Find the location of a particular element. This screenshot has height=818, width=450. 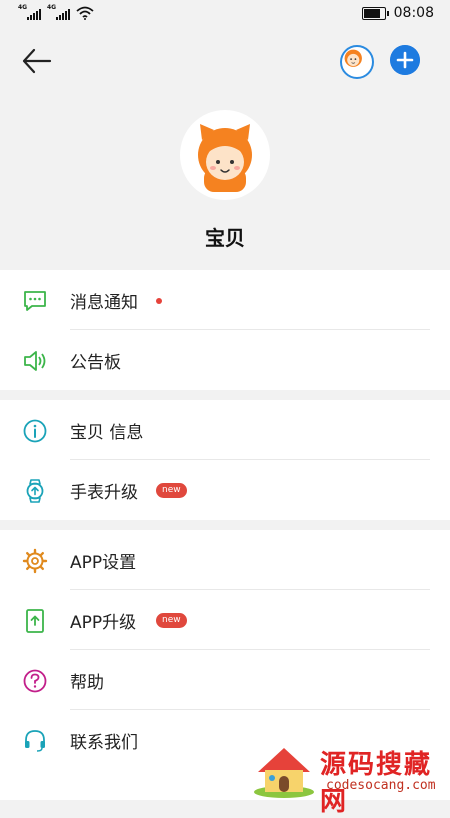

menu-item-app-settings: APP设置 is located at coordinates (225, 560).